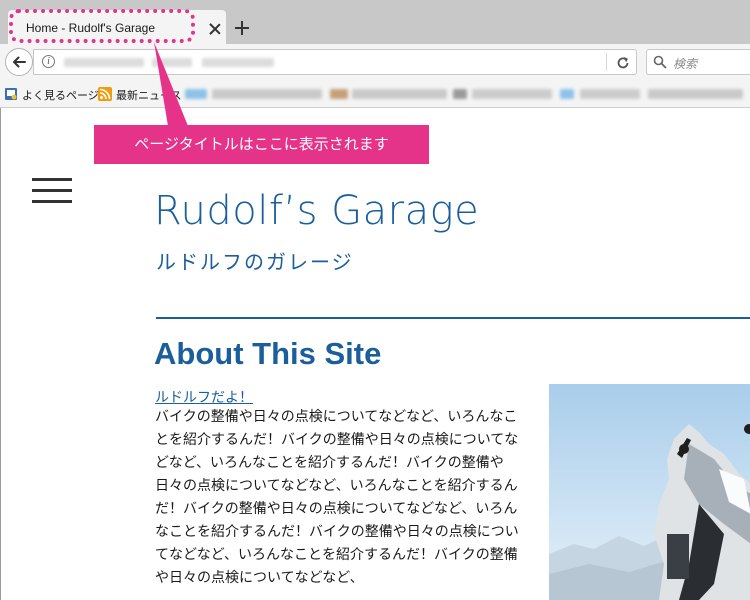 This screenshot has width=750, height=600. Describe the element at coordinates (261, 144) in the screenshot. I see `annotation-callout: ページタイトルはここに表示されます` at that location.